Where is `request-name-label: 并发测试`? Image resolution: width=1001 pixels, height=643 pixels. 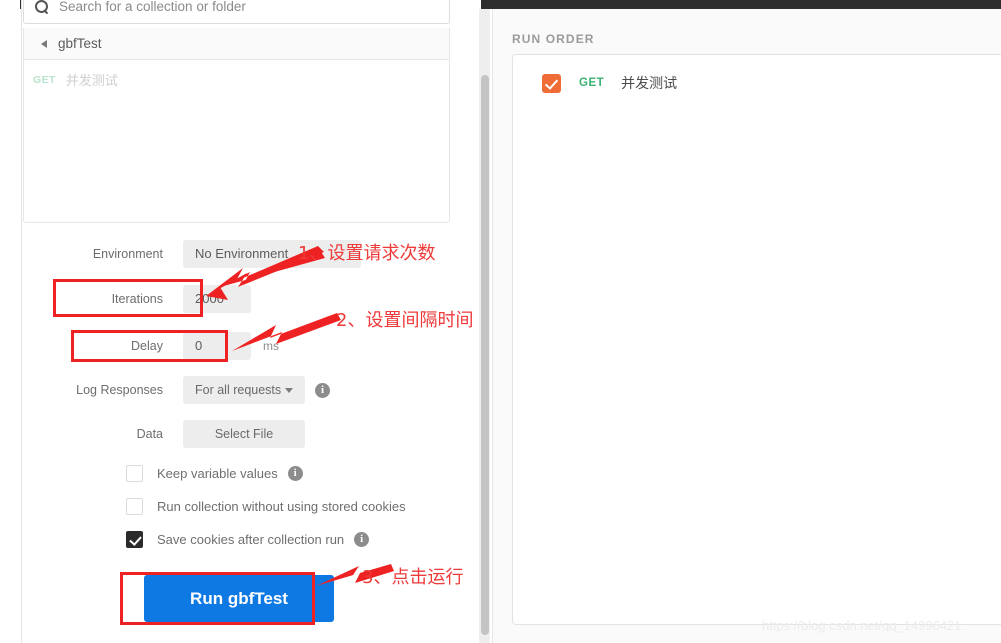
request-name-label: 并发测试 is located at coordinates (91, 80).